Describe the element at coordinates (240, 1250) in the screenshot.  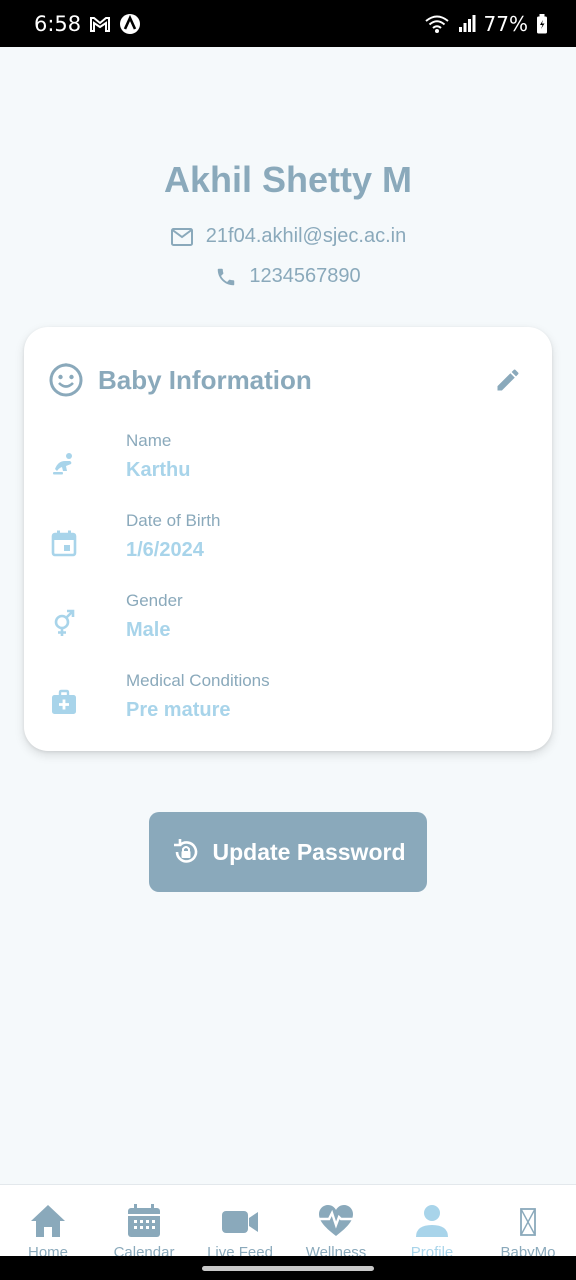
I see `nav-label: Live Feed` at that location.